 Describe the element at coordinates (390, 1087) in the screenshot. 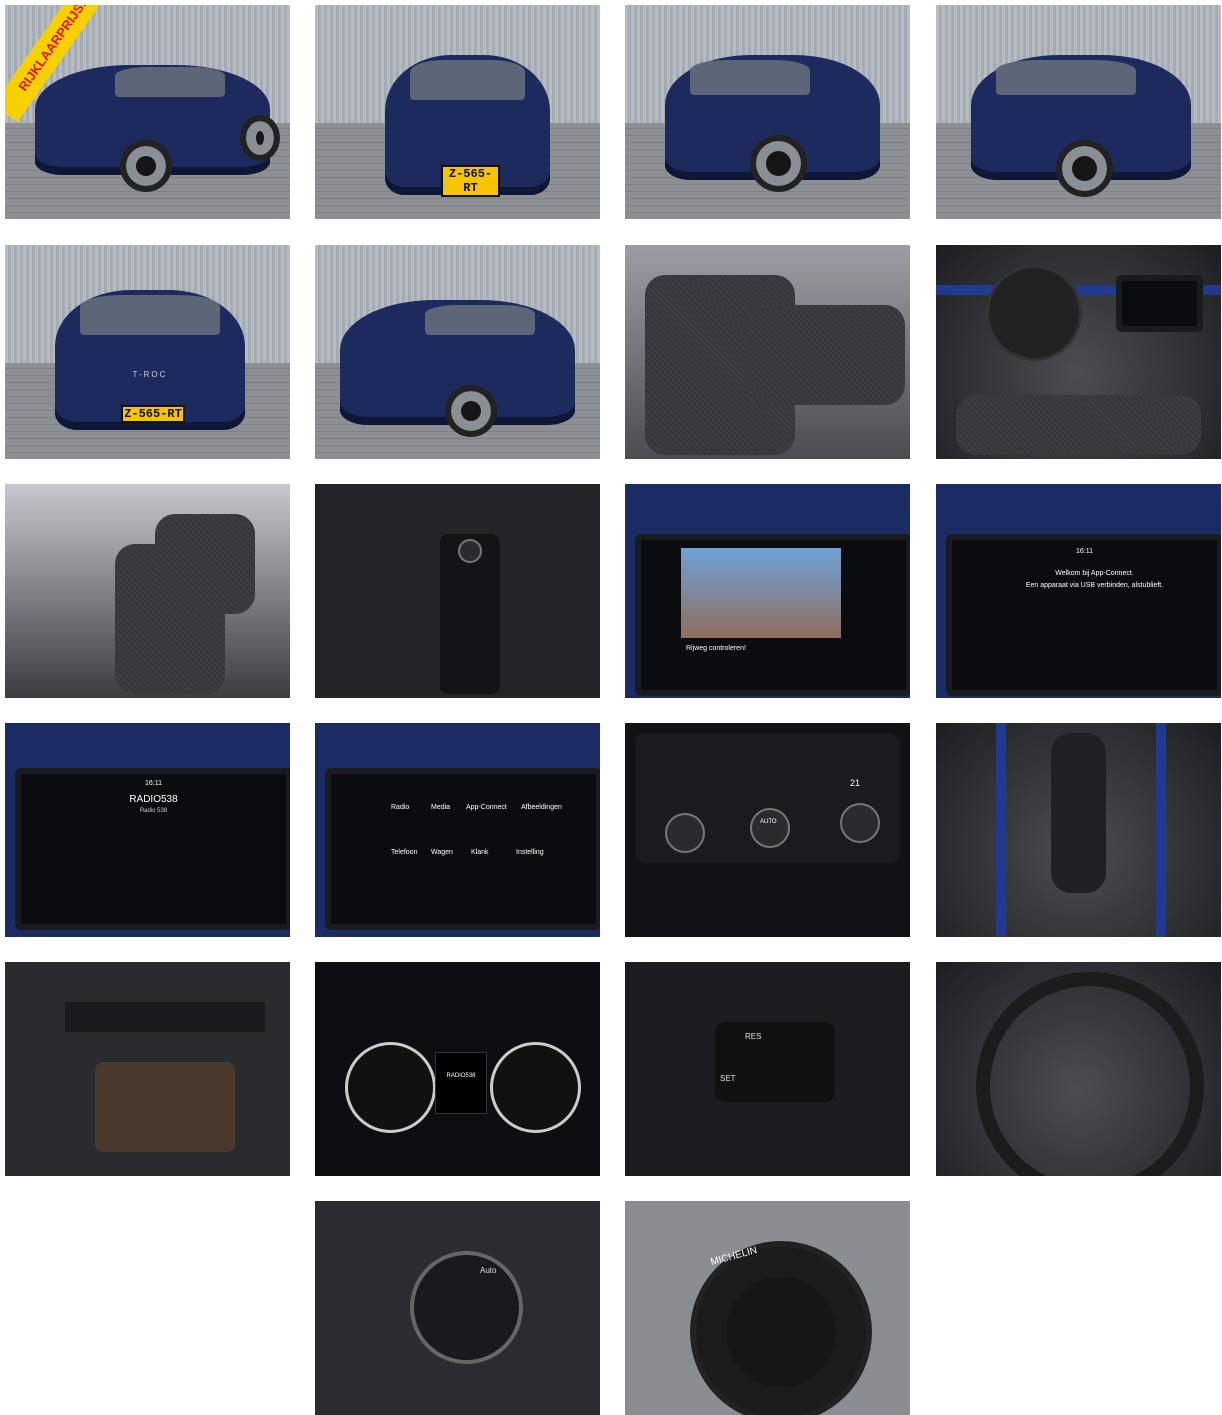

I see `rpm-gauge` at that location.